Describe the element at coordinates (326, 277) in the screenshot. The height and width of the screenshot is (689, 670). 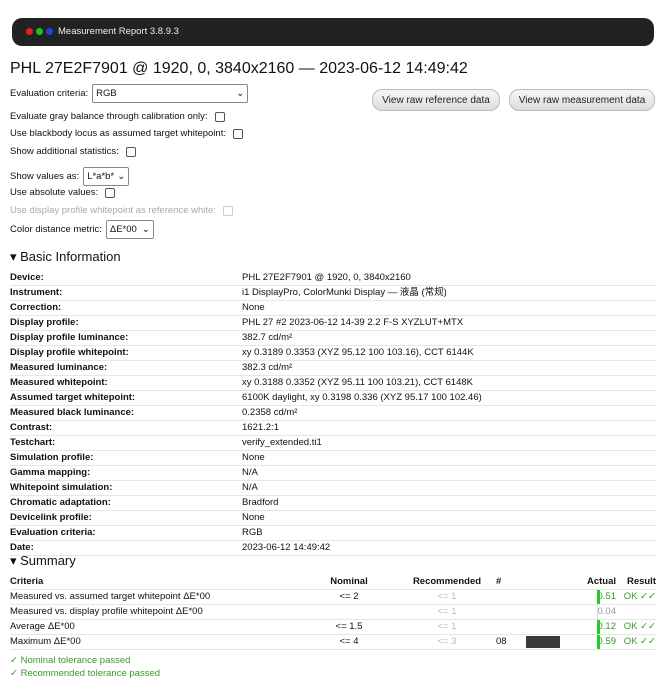
I see `info-value: PHL 27E2F7901 @ 1920, 0, 3840x2160` at that location.